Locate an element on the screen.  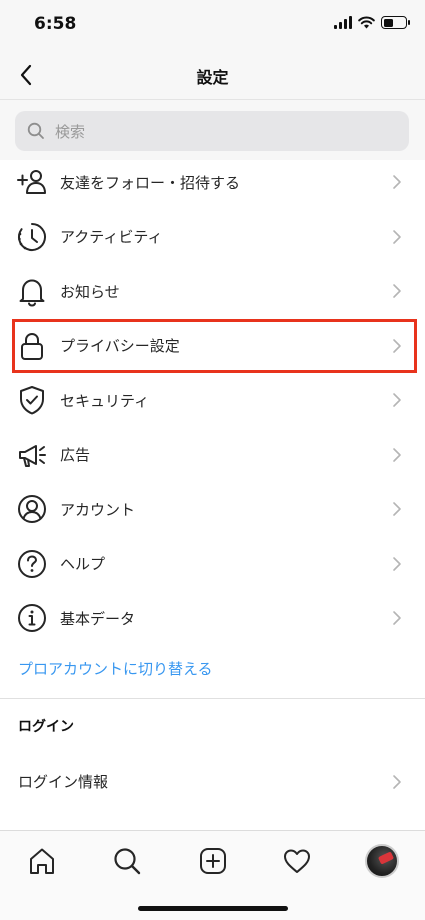
menu-item-security: セキュリティ is located at coordinates (212, 400).